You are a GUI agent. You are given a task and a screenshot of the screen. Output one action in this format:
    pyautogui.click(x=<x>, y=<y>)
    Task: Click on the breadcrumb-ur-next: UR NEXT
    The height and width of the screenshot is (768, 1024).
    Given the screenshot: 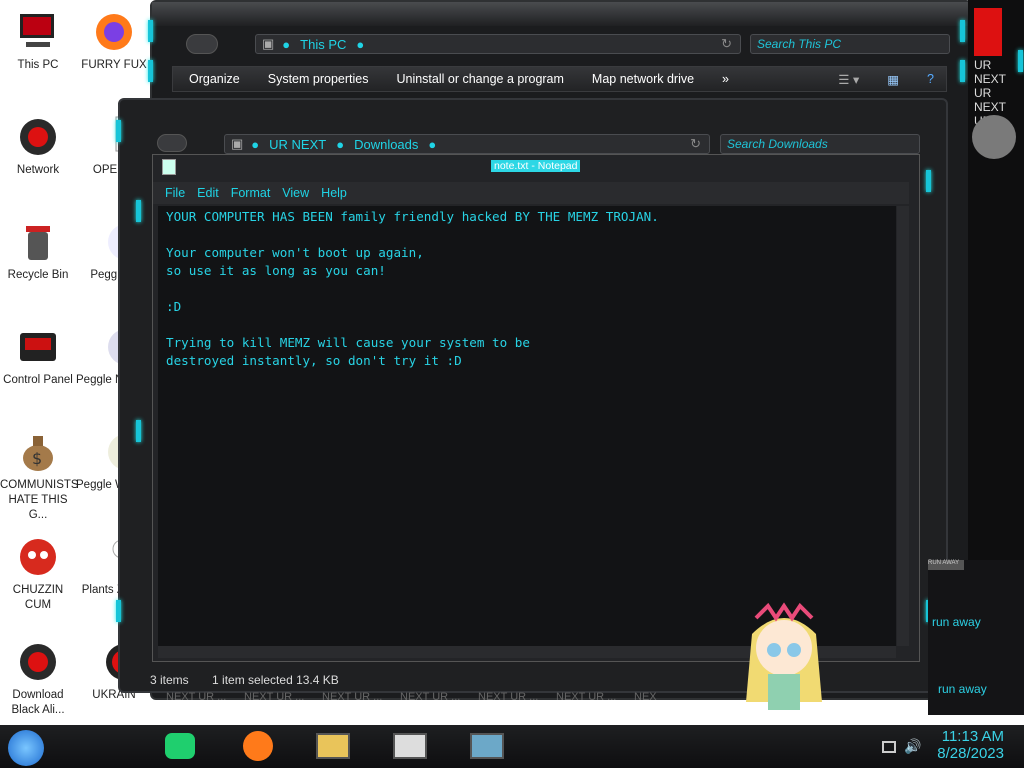 What is the action you would take?
    pyautogui.click(x=297, y=144)
    